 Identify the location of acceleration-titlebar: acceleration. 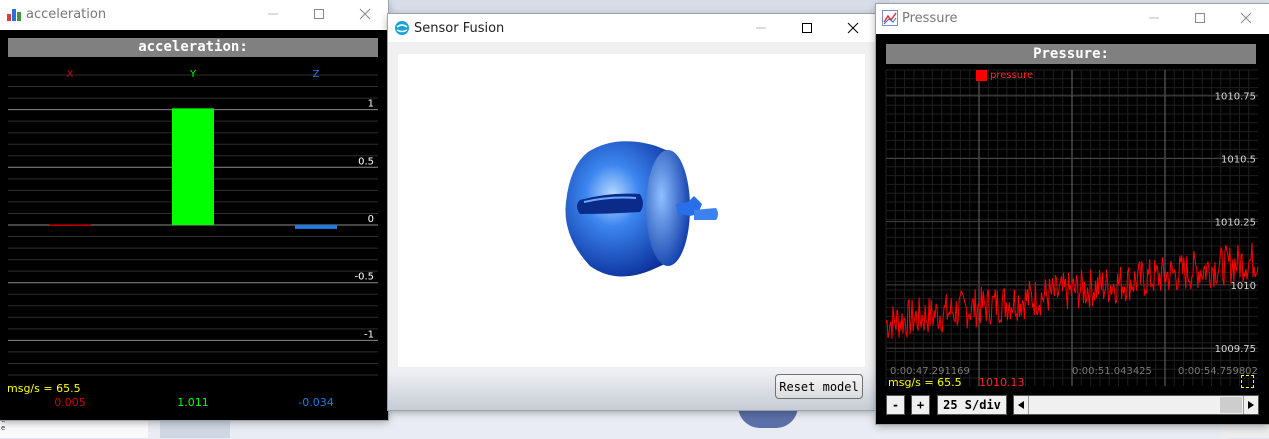
(194, 14).